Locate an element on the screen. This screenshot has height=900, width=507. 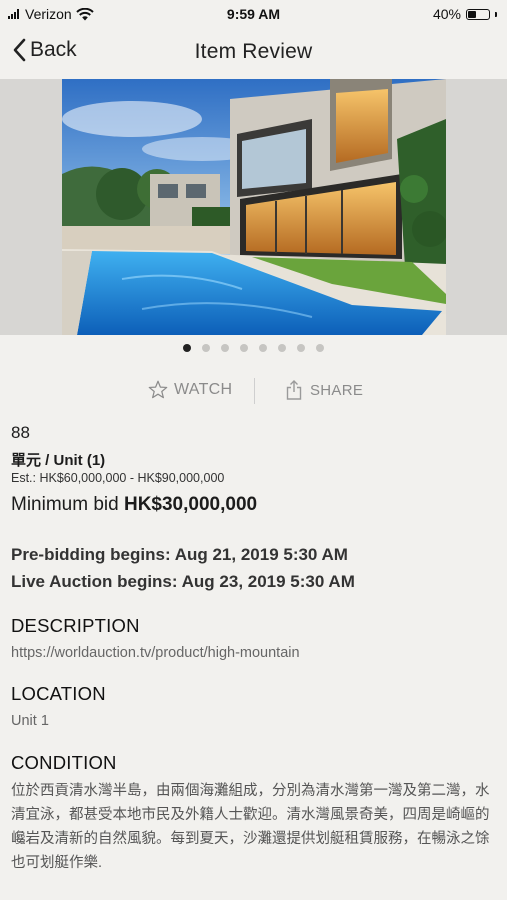
estimate-range: Est.: HK$60,000,000 - HK$90,000,000 is located at coordinates (118, 478).